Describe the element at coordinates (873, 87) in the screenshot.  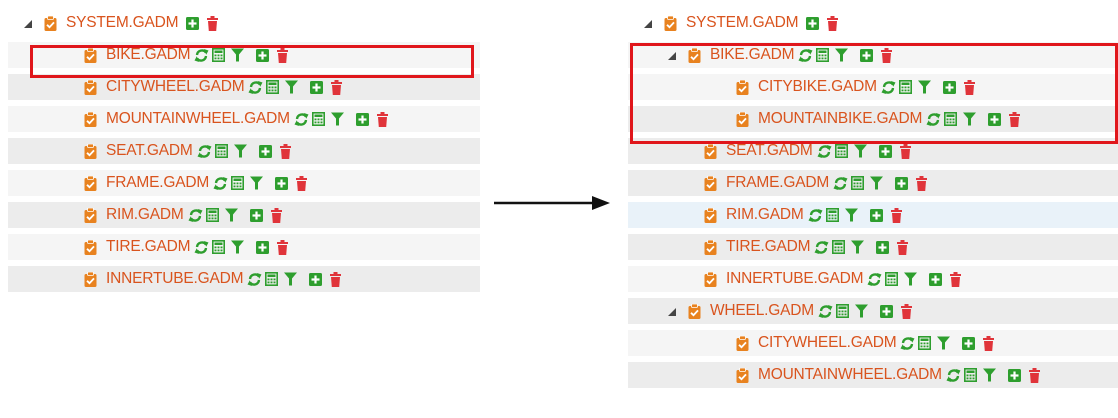
I see `tree-node-child: CITYBIKE.GADM` at that location.